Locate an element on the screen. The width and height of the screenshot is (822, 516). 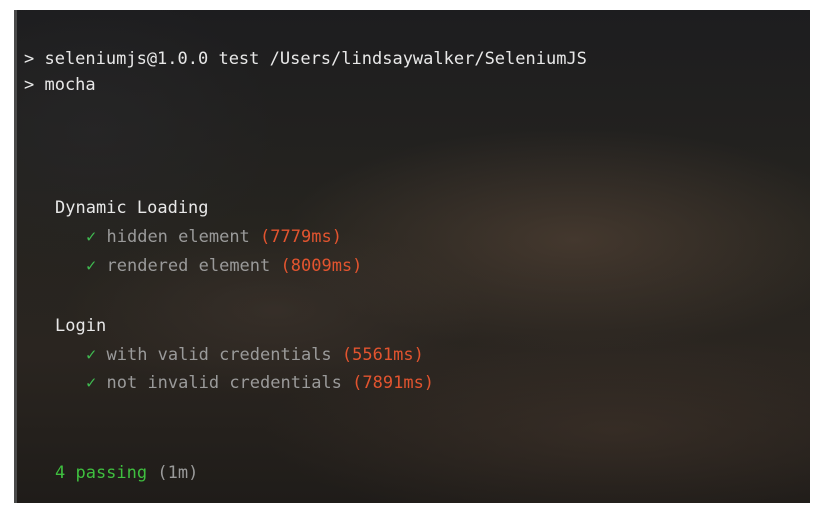
suite-title-login: Login is located at coordinates (81, 326).